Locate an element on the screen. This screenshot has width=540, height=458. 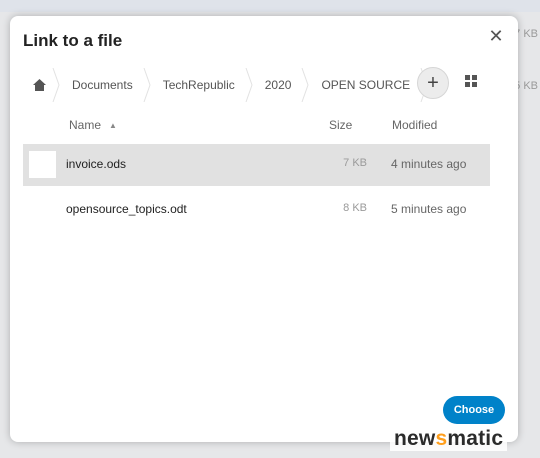
file-name: invoice.ods is located at coordinates (96, 164).